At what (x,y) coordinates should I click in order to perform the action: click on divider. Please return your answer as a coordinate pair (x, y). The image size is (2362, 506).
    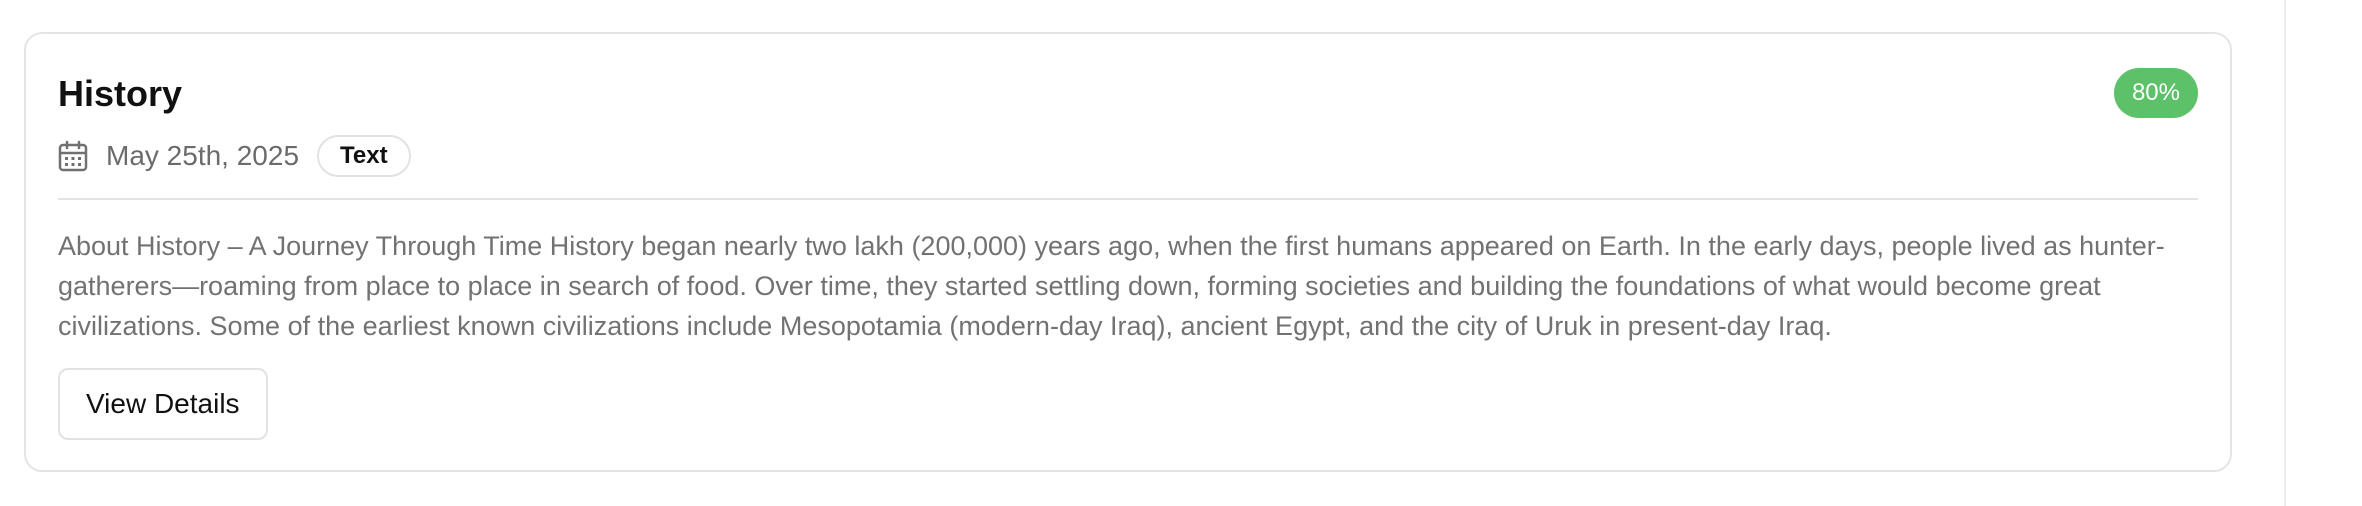
    Looking at the image, I should click on (1128, 199).